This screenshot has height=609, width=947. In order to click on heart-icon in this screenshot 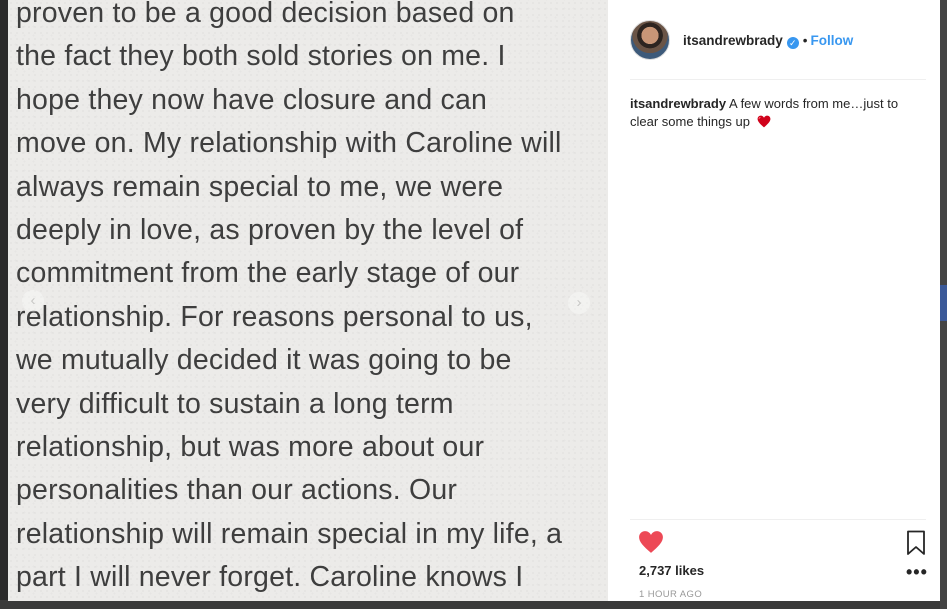, I will do `click(651, 542)`.